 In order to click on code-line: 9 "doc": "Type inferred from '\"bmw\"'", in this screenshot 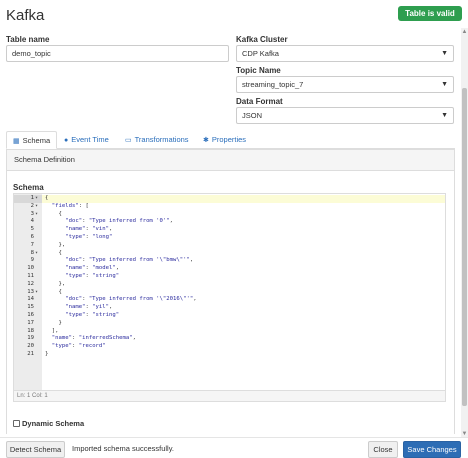, I will do `click(229, 261)`.